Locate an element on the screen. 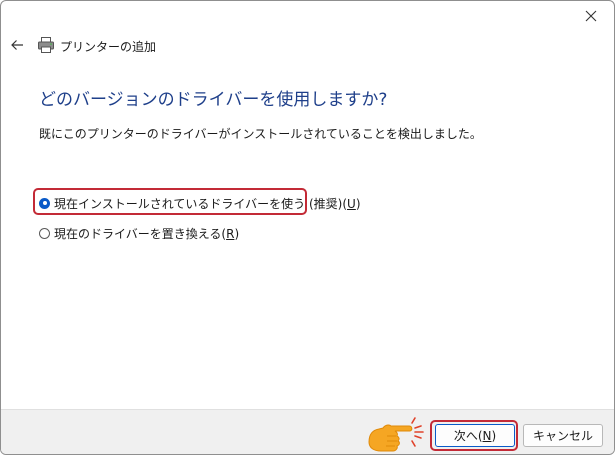  radio-use-current-driver: 現在インストールされているドライバーを使う (推奨)(U) is located at coordinates (200, 203).